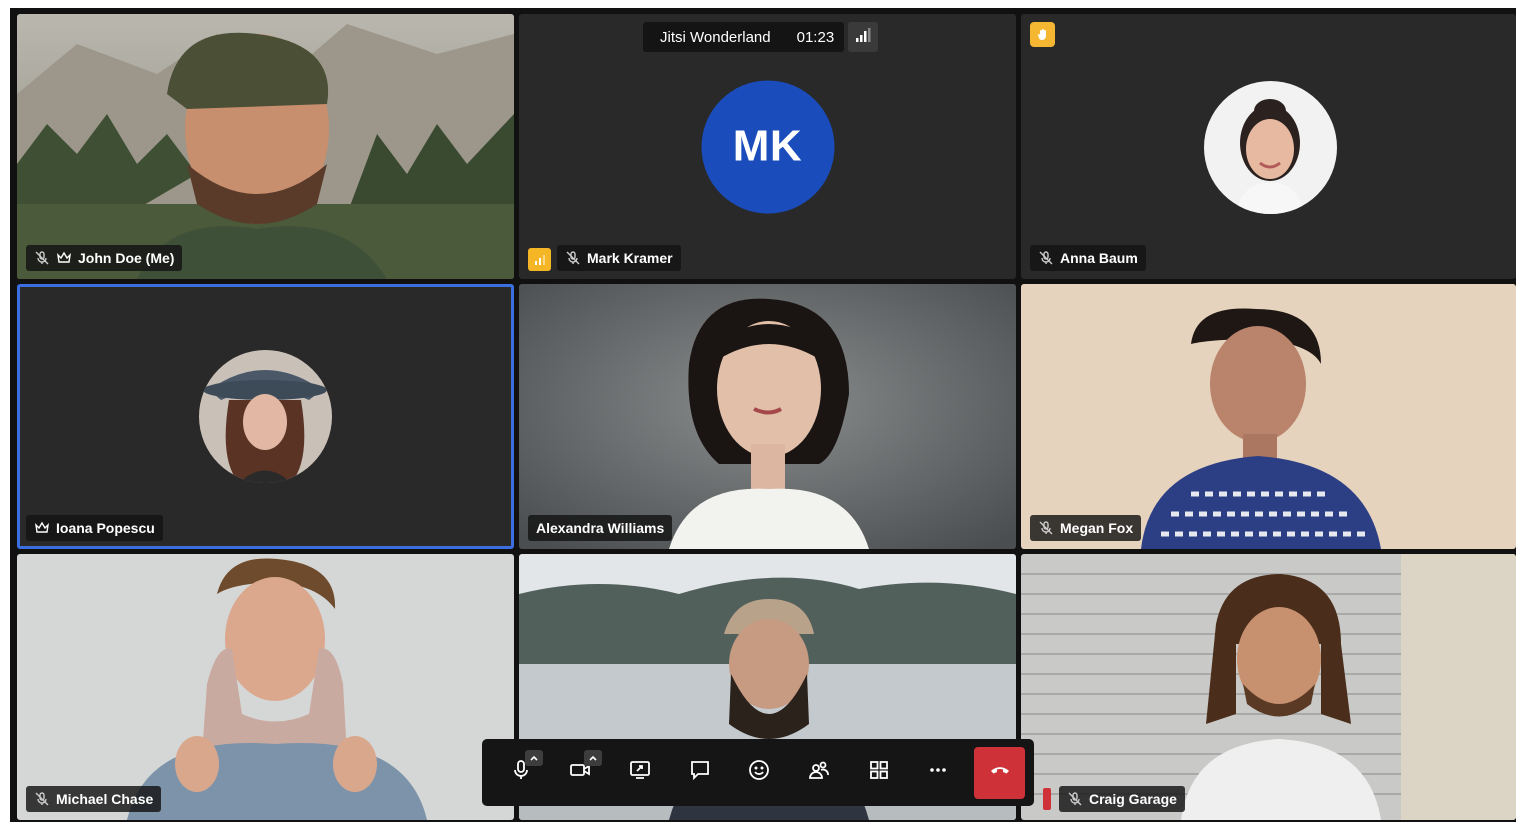 Image resolution: width=1516 pixels, height=824 pixels. Describe the element at coordinates (581, 773) in the screenshot. I see `camera-button` at that location.